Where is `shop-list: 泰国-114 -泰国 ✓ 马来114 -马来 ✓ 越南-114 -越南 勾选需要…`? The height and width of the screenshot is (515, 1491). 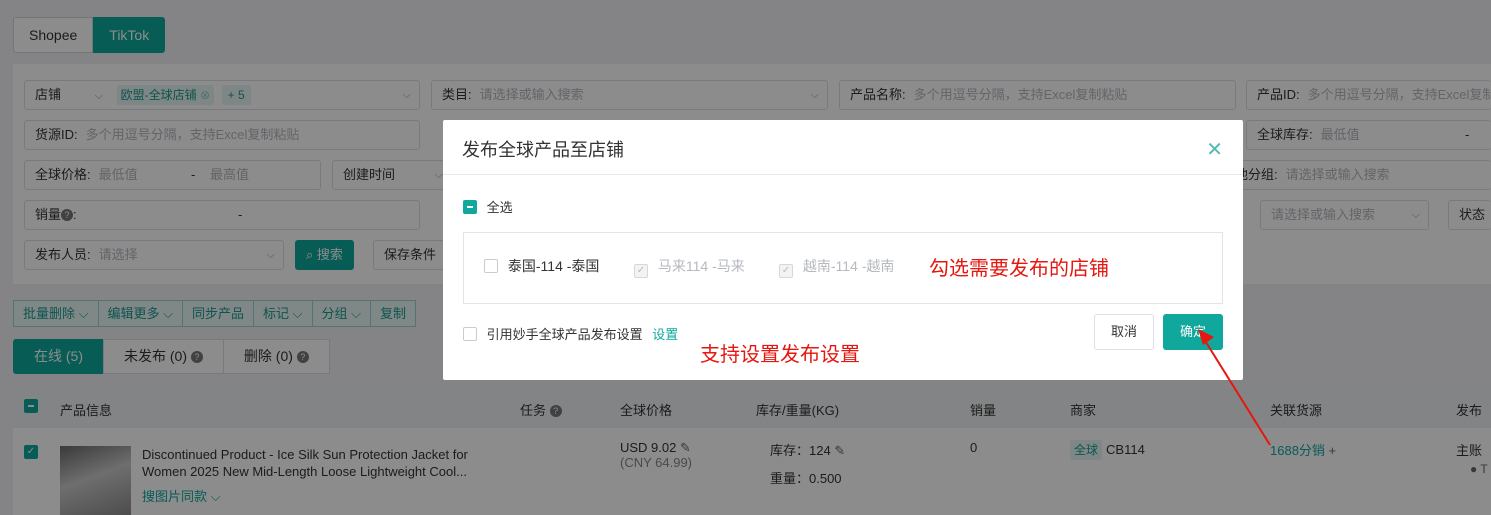 shop-list: 泰国-114 -泰国 ✓ 马来114 -马来 ✓ 越南-114 -越南 勾选需要… is located at coordinates (843, 268).